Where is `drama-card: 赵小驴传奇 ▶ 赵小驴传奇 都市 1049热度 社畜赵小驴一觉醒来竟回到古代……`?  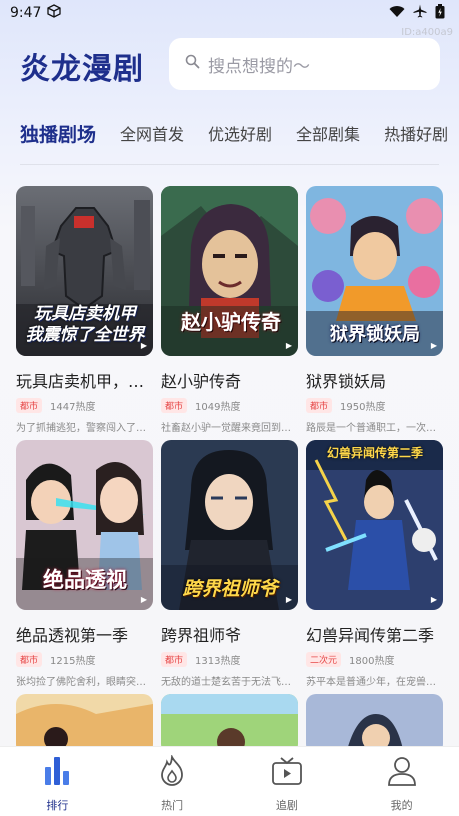
drama-card: 赵小驴传奇 ▶ 赵小驴传奇 都市 1049热度 社畜赵小驴一觉醒来竟回到古代…… is located at coordinates (229, 310).